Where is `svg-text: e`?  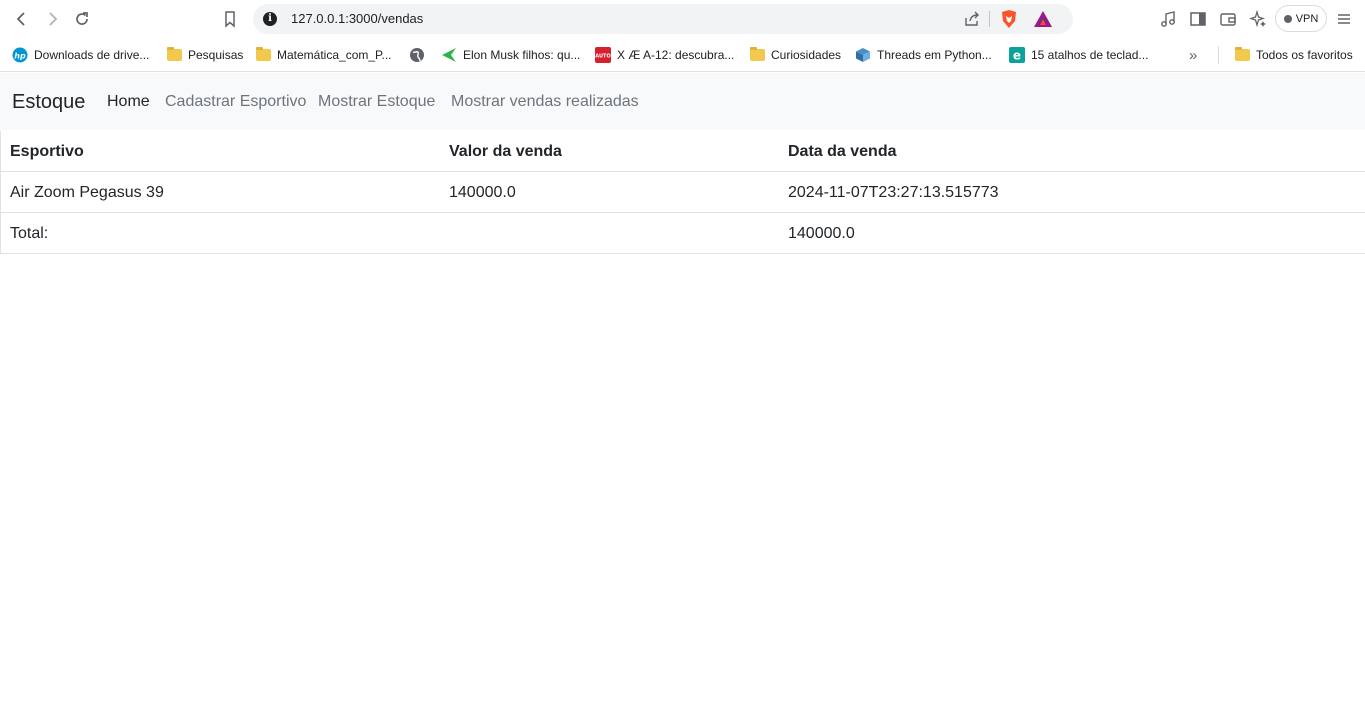 svg-text: e is located at coordinates (1017, 56).